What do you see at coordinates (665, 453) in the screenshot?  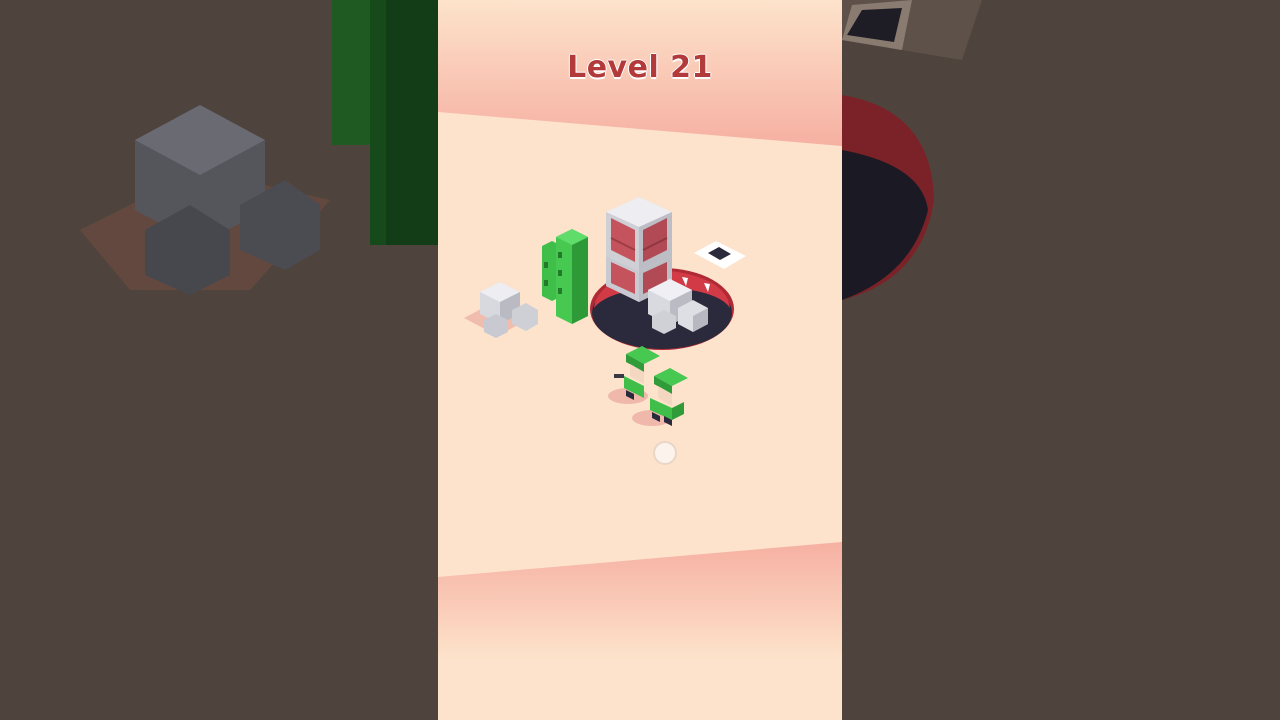 I see `touch-indicator` at bounding box center [665, 453].